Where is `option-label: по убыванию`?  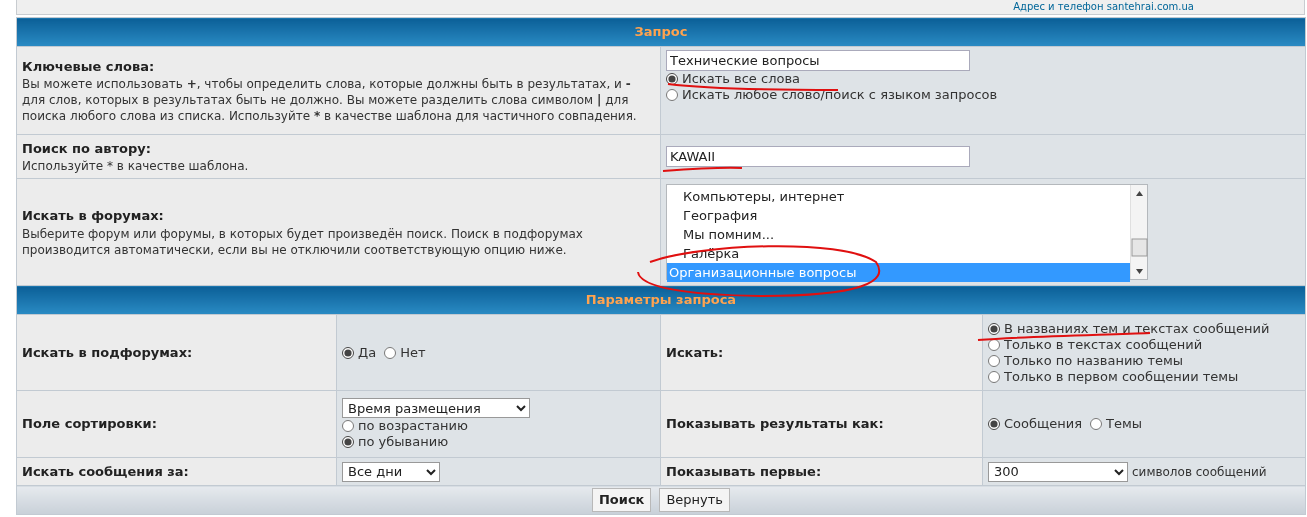 option-label: по убыванию is located at coordinates (403, 442).